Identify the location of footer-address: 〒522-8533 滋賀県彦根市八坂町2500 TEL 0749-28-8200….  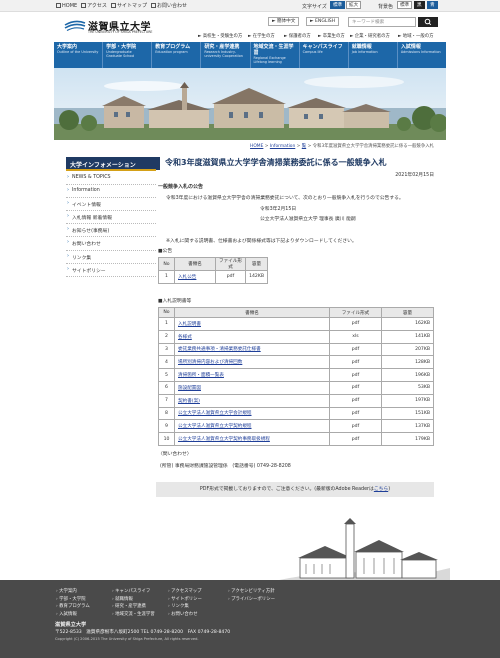
(143, 632).